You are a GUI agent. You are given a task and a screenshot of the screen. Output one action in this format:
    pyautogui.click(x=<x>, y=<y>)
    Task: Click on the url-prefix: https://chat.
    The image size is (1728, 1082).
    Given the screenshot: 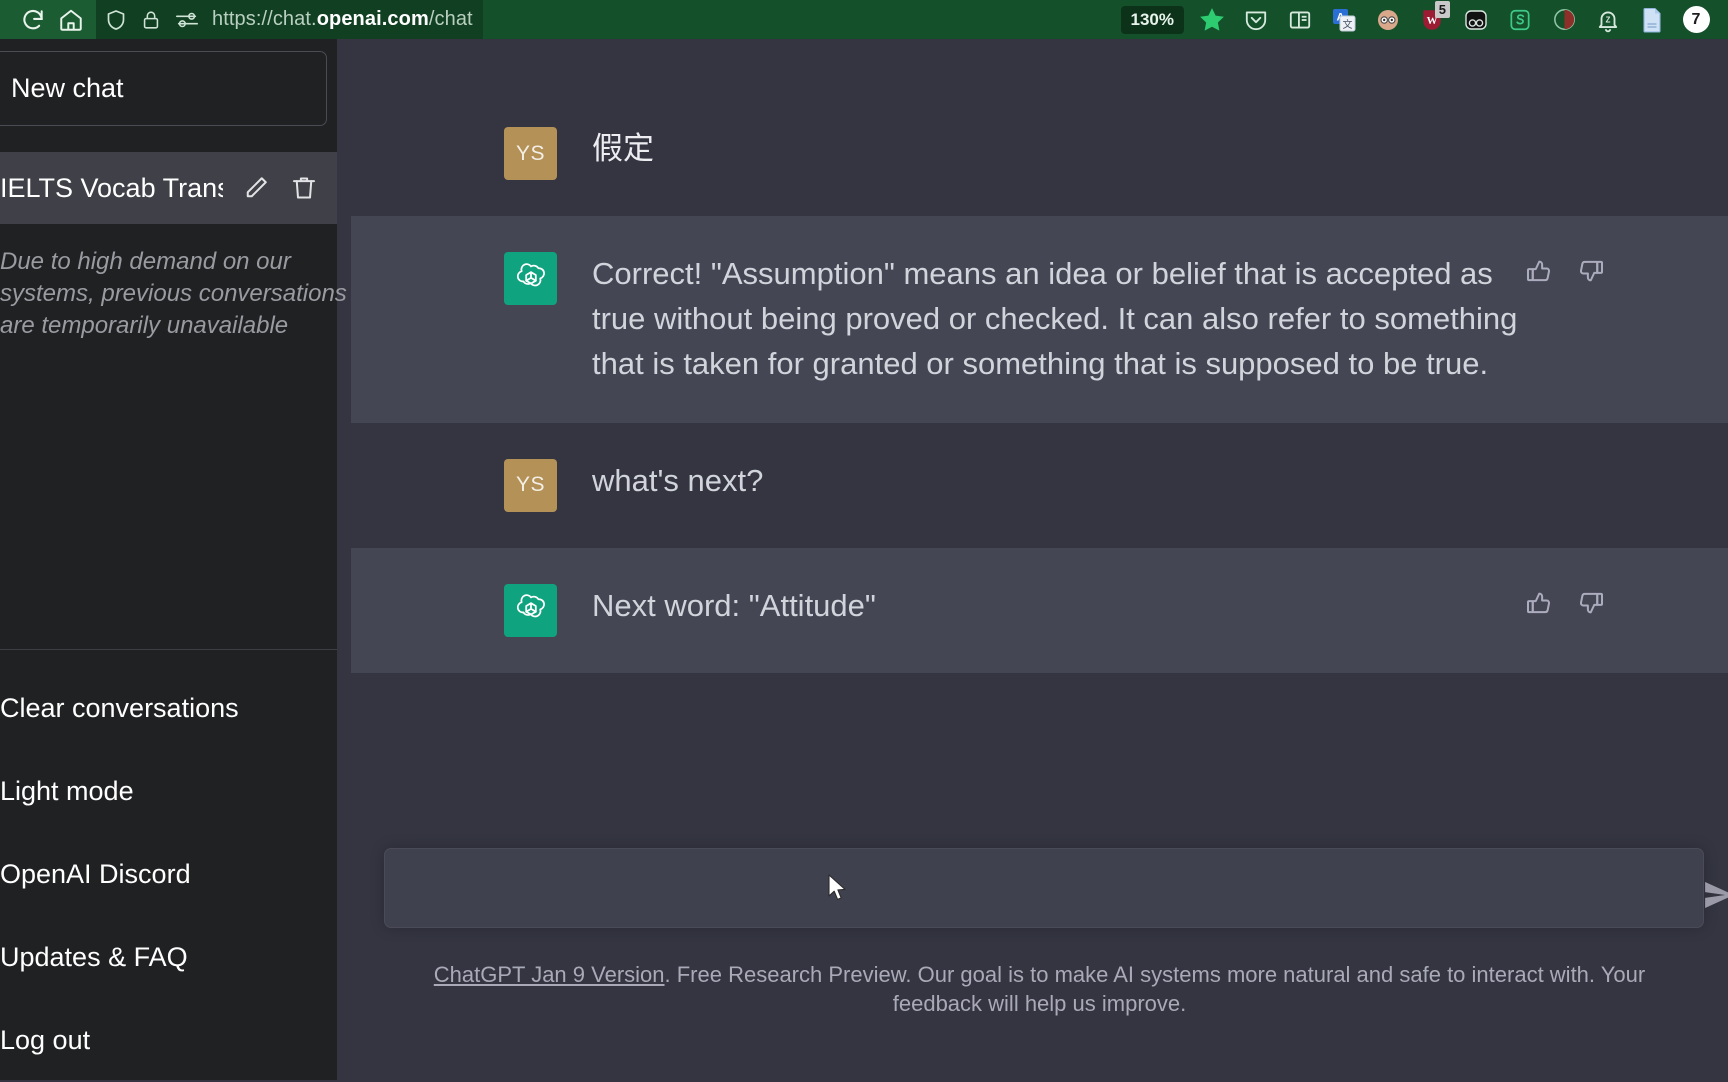 What is the action you would take?
    pyautogui.click(x=264, y=19)
    